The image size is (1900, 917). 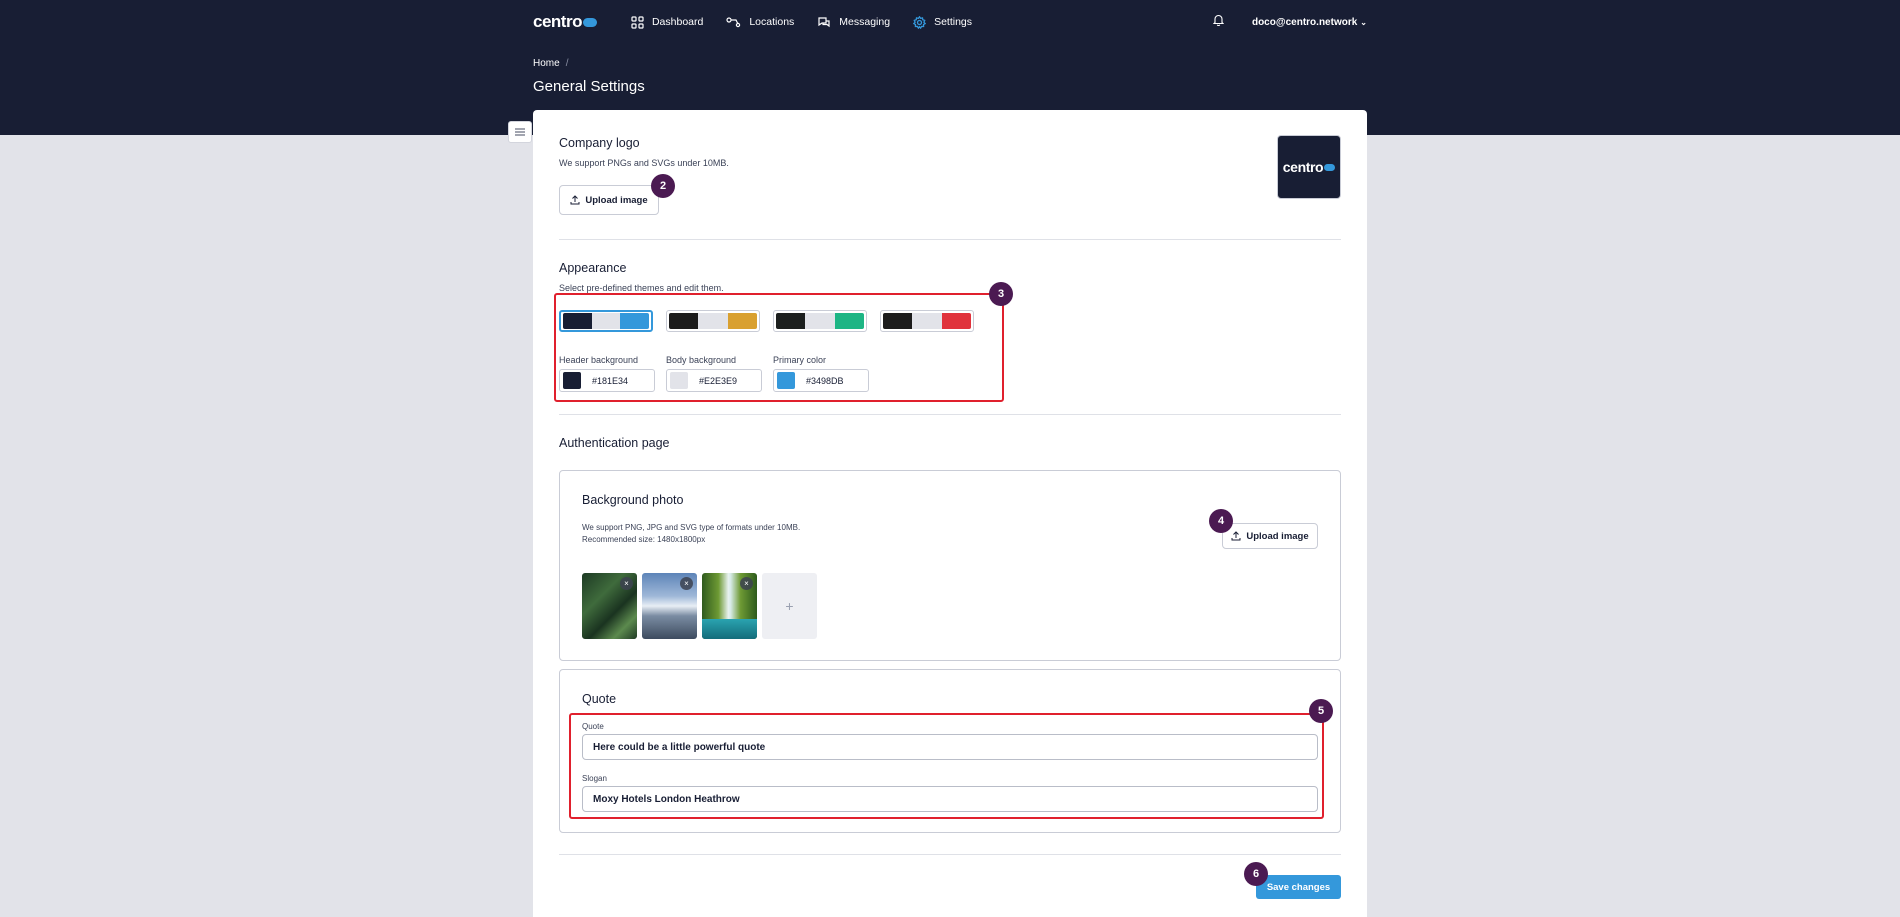 What do you see at coordinates (599, 699) in the screenshot?
I see `quote-panel-title: Quote` at bounding box center [599, 699].